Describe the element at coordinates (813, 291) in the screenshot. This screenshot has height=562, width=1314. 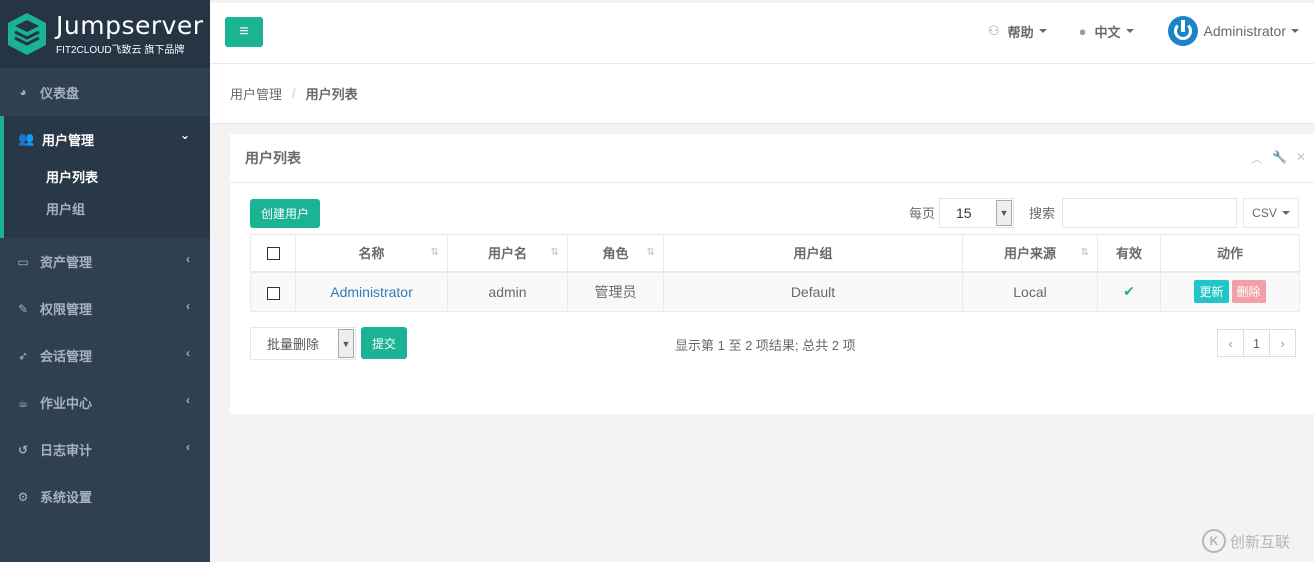
I see `cell-group: Default` at that location.